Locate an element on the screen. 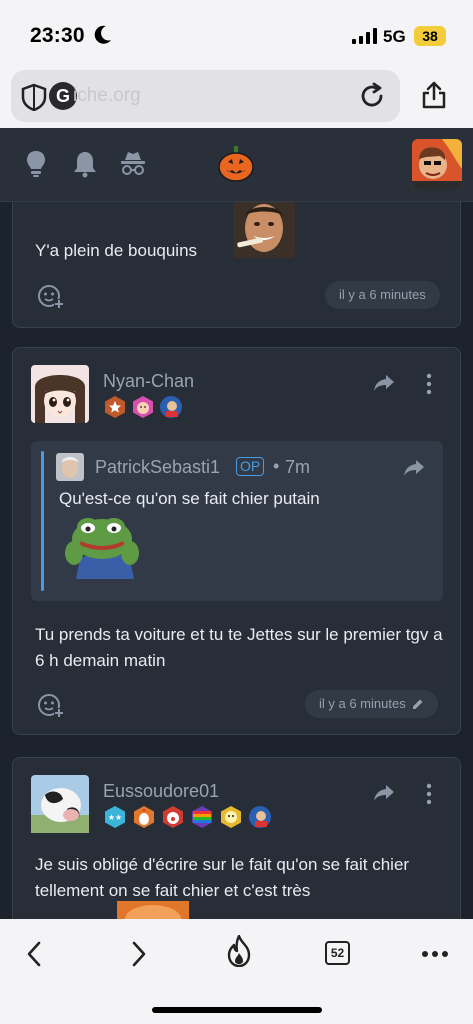 This screenshot has height=1024, width=473. badge-list is located at coordinates (143, 407).